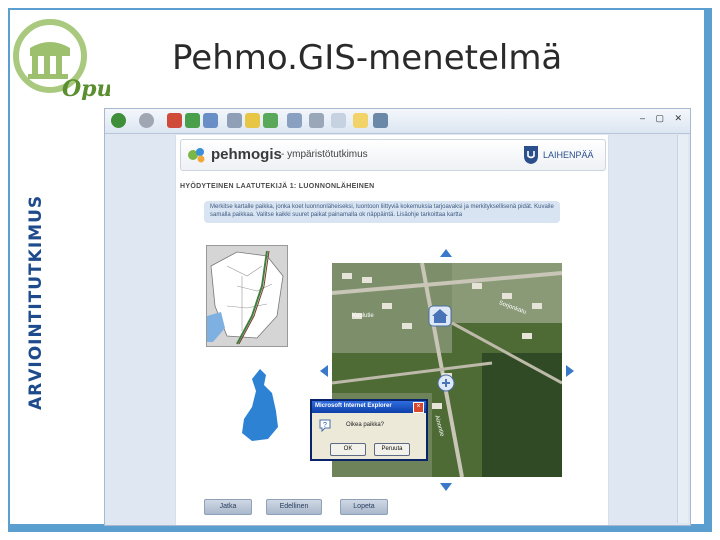 The height and width of the screenshot is (540, 720). Describe the element at coordinates (324, 371) in the screenshot. I see `pan-left-button` at that location.